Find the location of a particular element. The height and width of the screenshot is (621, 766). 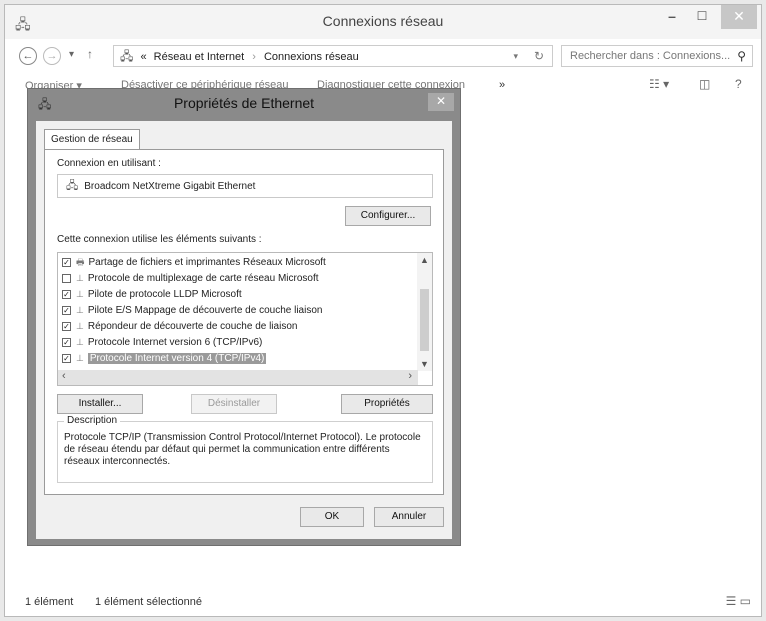

breadcrumb-overflow: « is located at coordinates (143, 57).